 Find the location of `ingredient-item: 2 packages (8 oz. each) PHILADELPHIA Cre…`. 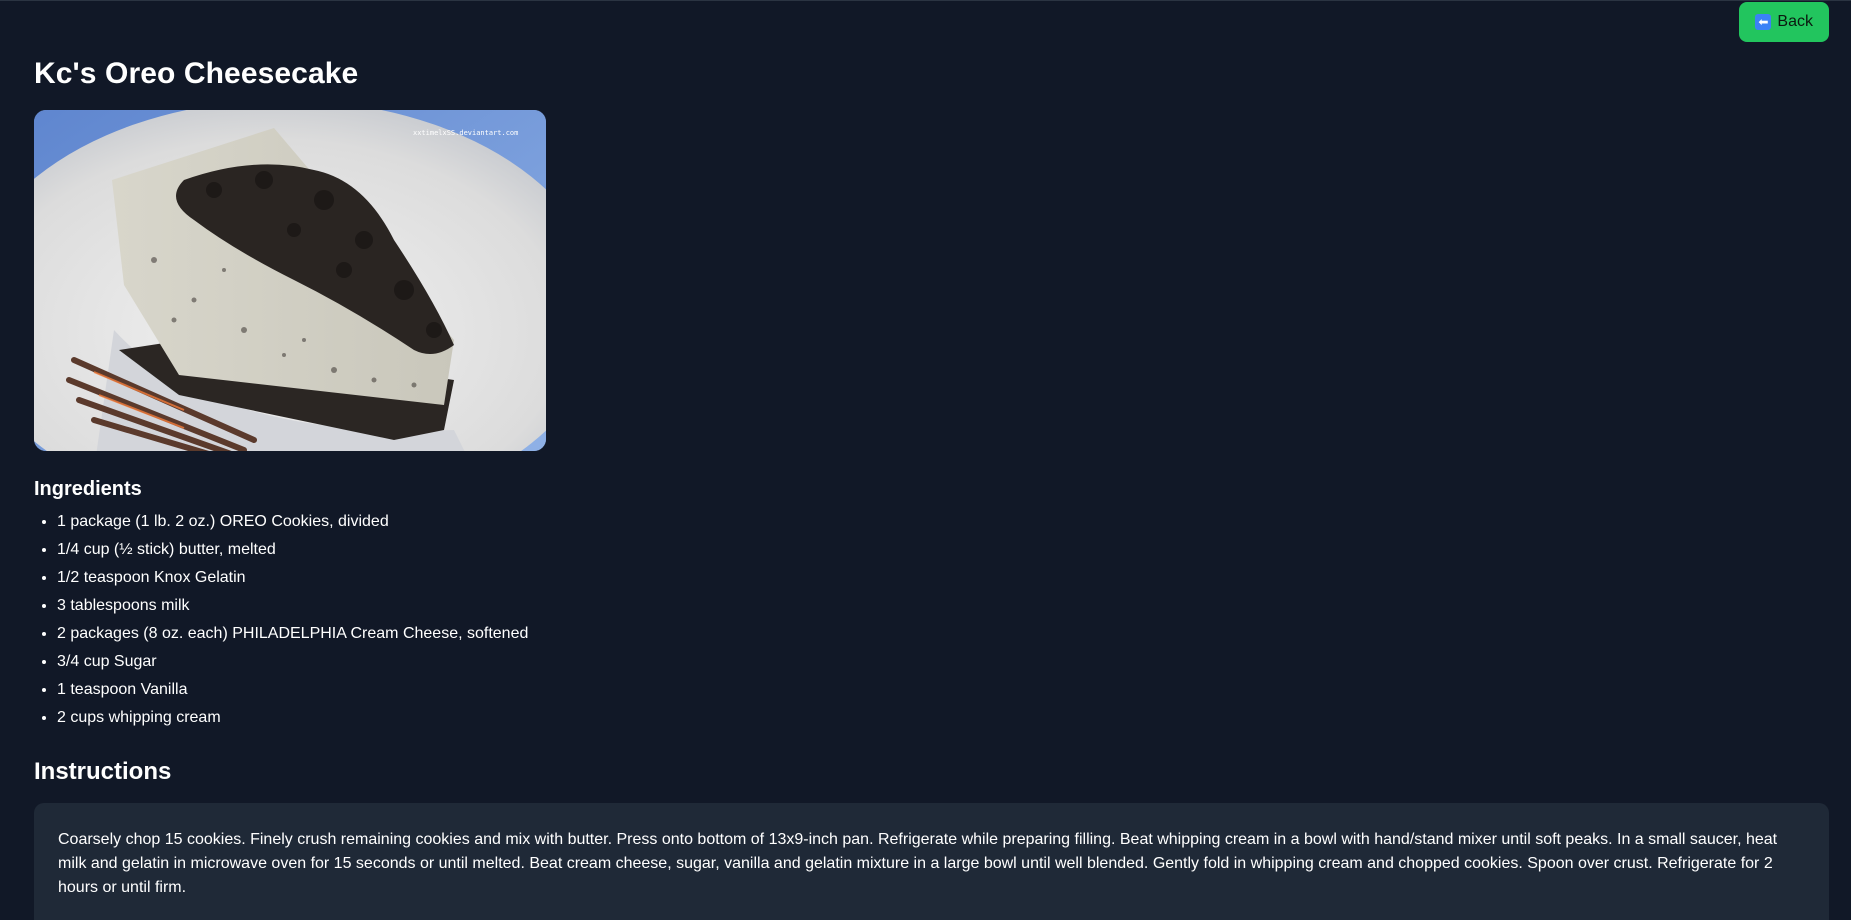

ingredient-item: 2 packages (8 oz. each) PHILADELPHIA Cre… is located at coordinates (292, 634).